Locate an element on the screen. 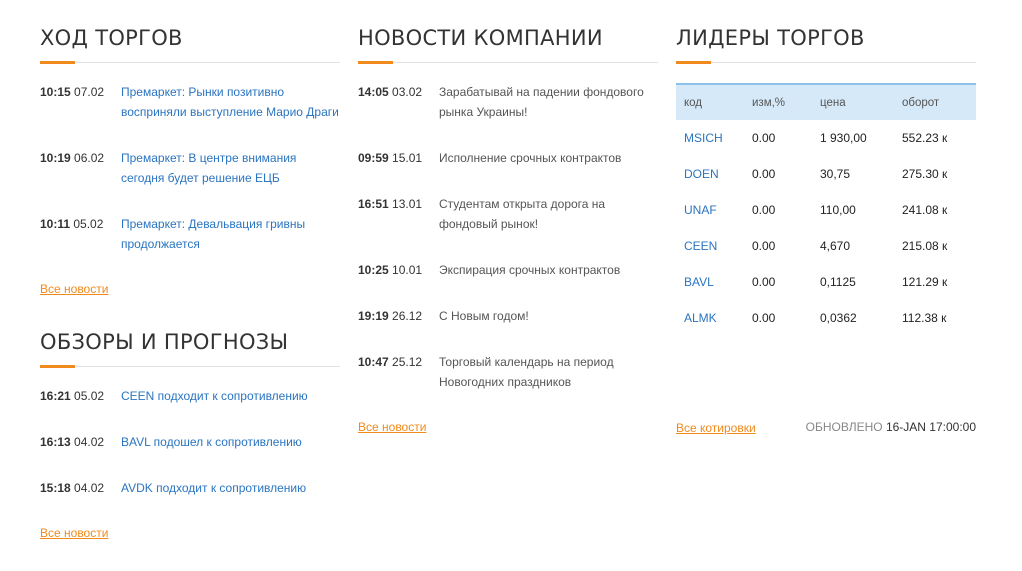 The image size is (1022, 571). price-cell: 1 930,00 is located at coordinates (843, 138).